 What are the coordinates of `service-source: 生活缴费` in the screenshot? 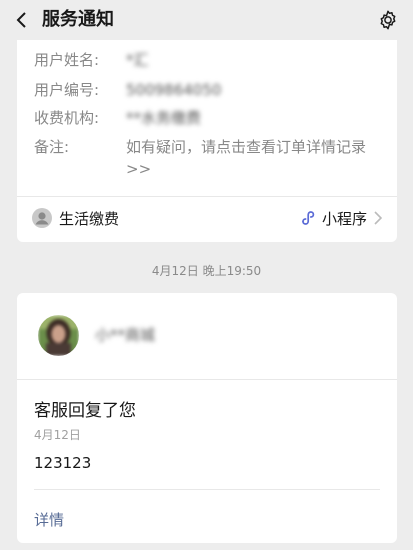 It's located at (75, 218).